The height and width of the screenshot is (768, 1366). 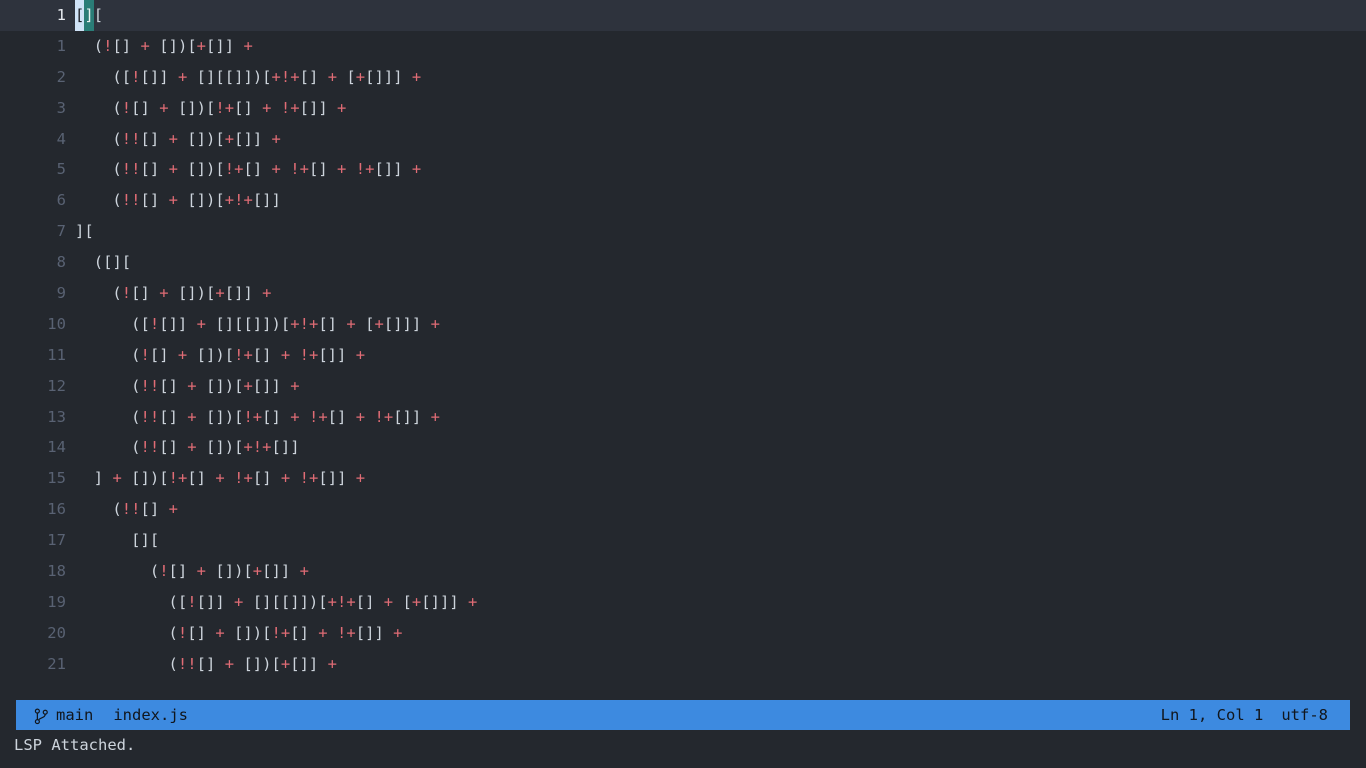 I want to click on statusbar-filename: index.js, so click(x=150, y=715).